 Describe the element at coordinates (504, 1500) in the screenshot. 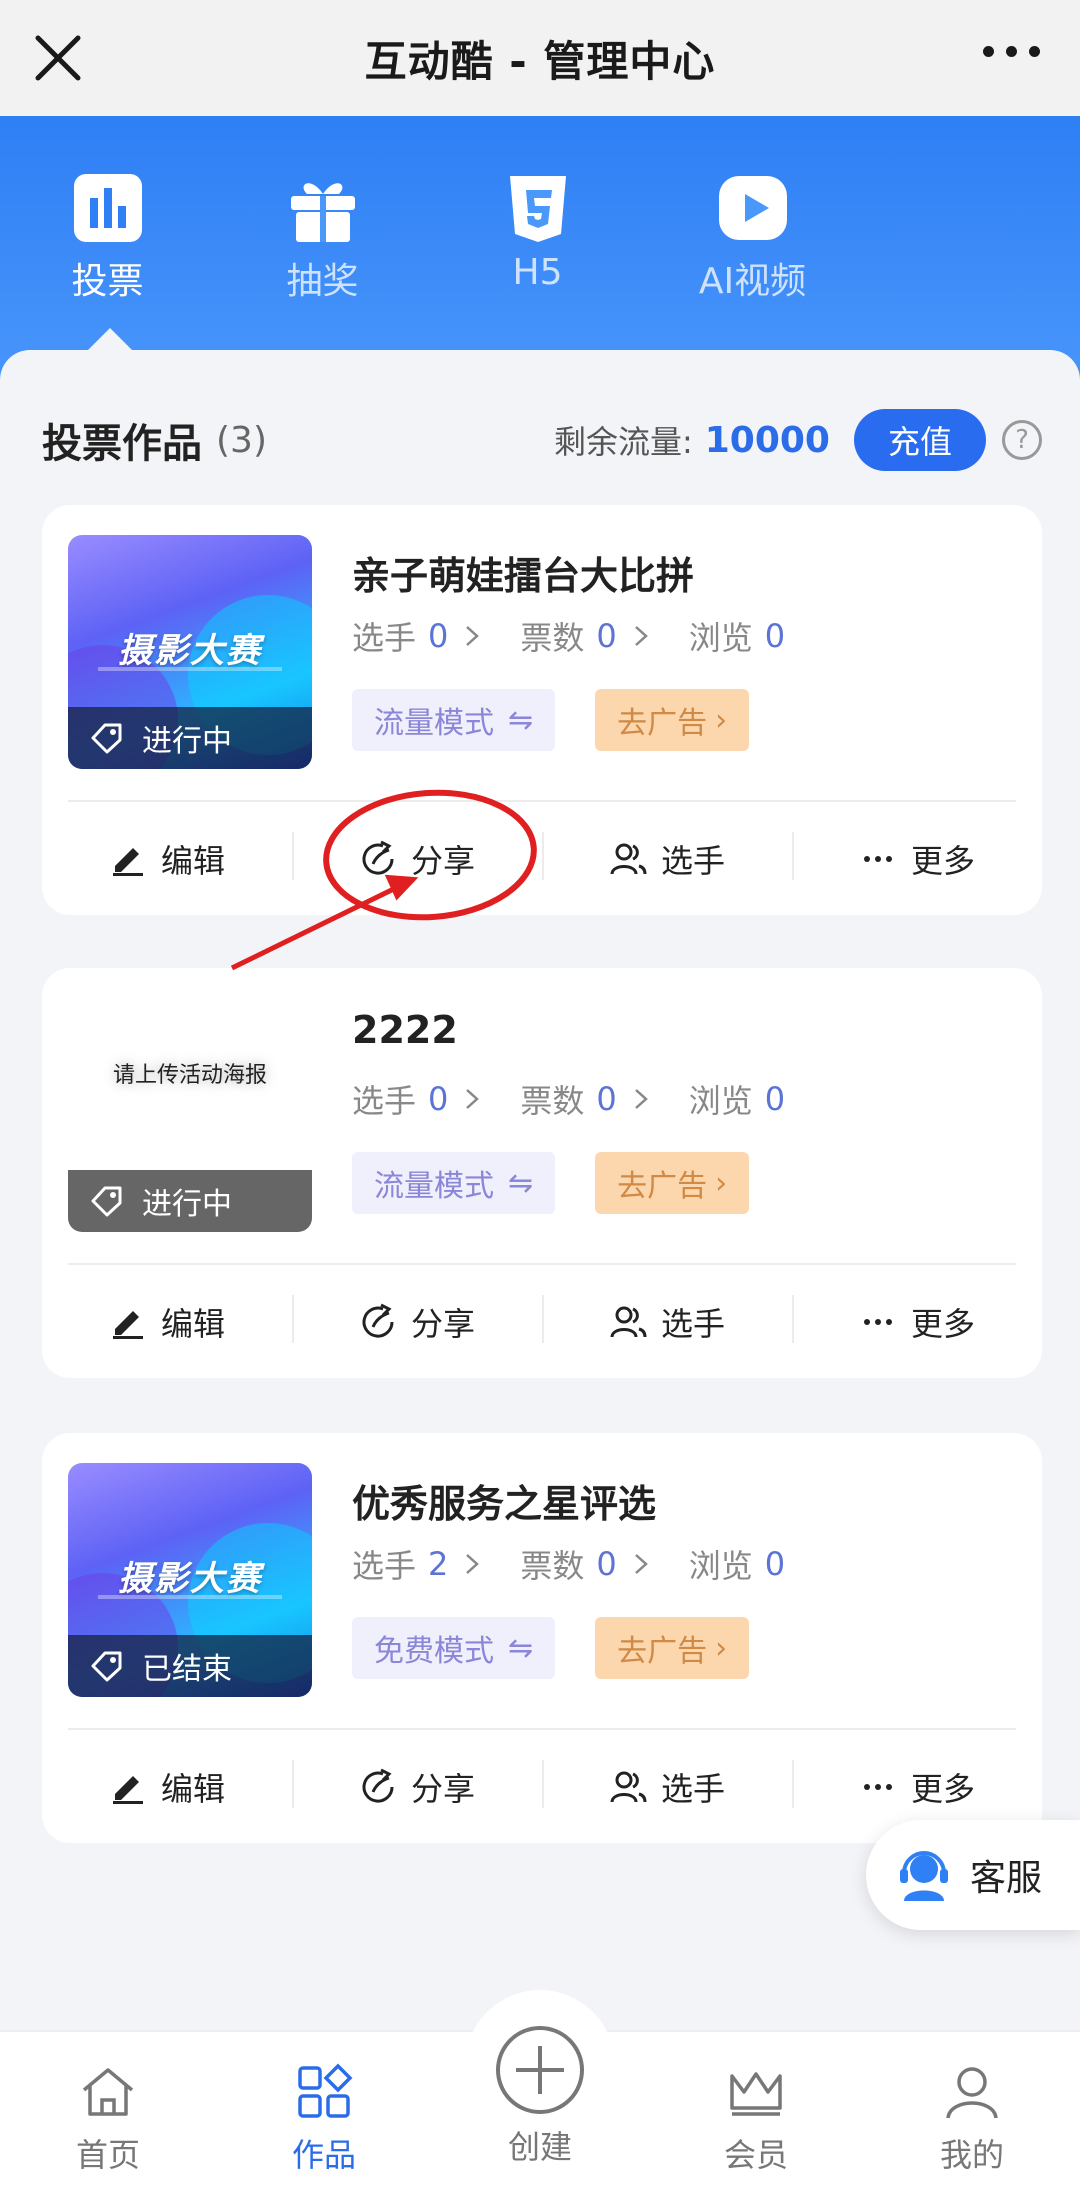

I see `work-title: 优秀服务之星评选` at that location.